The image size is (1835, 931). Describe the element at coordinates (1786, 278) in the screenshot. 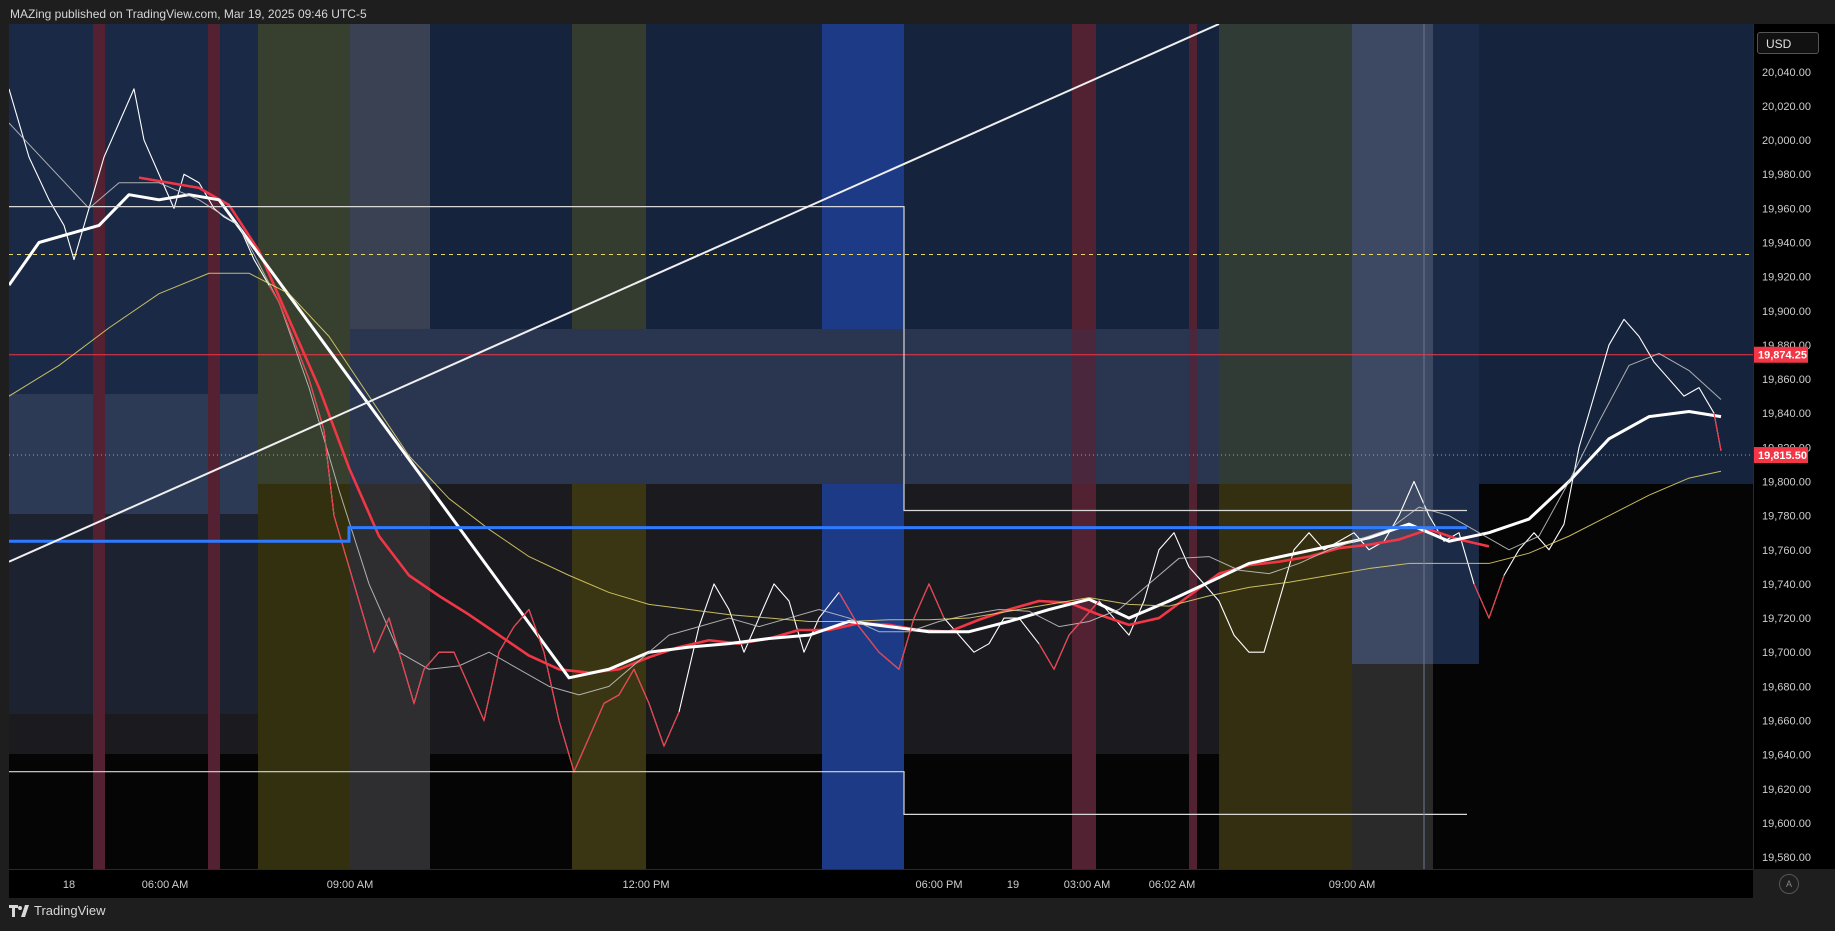

I see `price-tick-label: 19,920.00` at that location.